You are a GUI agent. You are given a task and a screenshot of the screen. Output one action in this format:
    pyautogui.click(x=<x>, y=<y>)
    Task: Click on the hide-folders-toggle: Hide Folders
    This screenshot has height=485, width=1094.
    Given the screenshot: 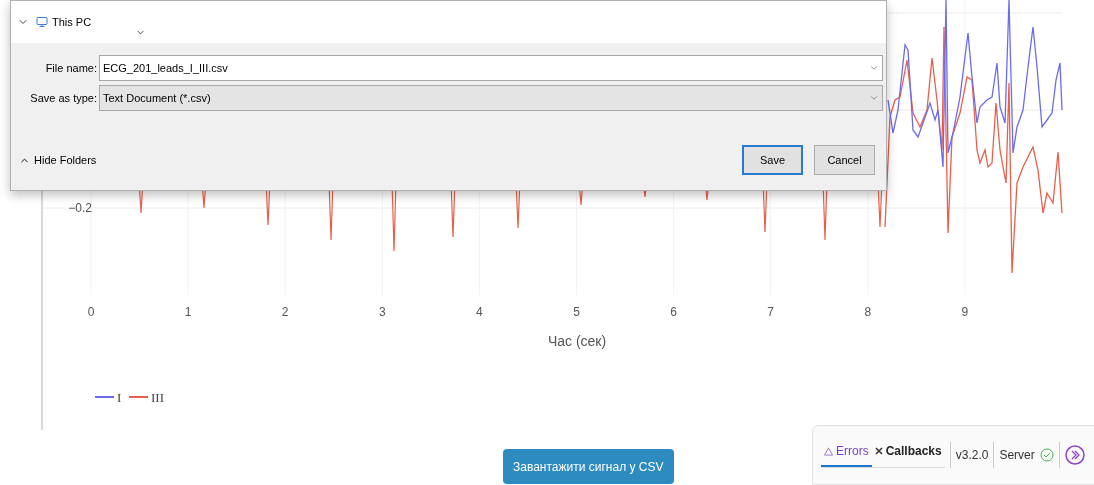 What is the action you would take?
    pyautogui.click(x=58, y=160)
    